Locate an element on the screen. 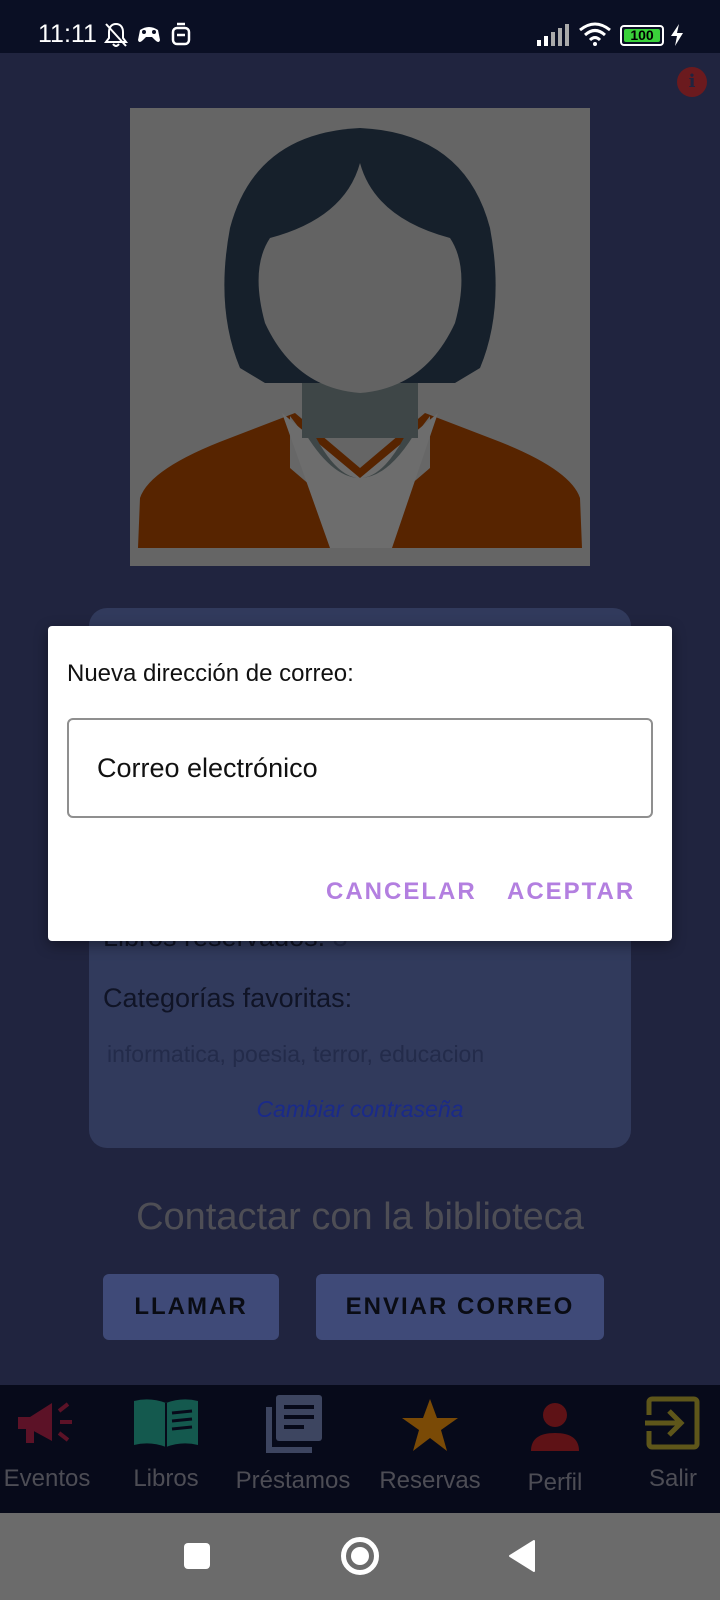 The image size is (720, 1600). battery-icon: 100 is located at coordinates (642, 35).